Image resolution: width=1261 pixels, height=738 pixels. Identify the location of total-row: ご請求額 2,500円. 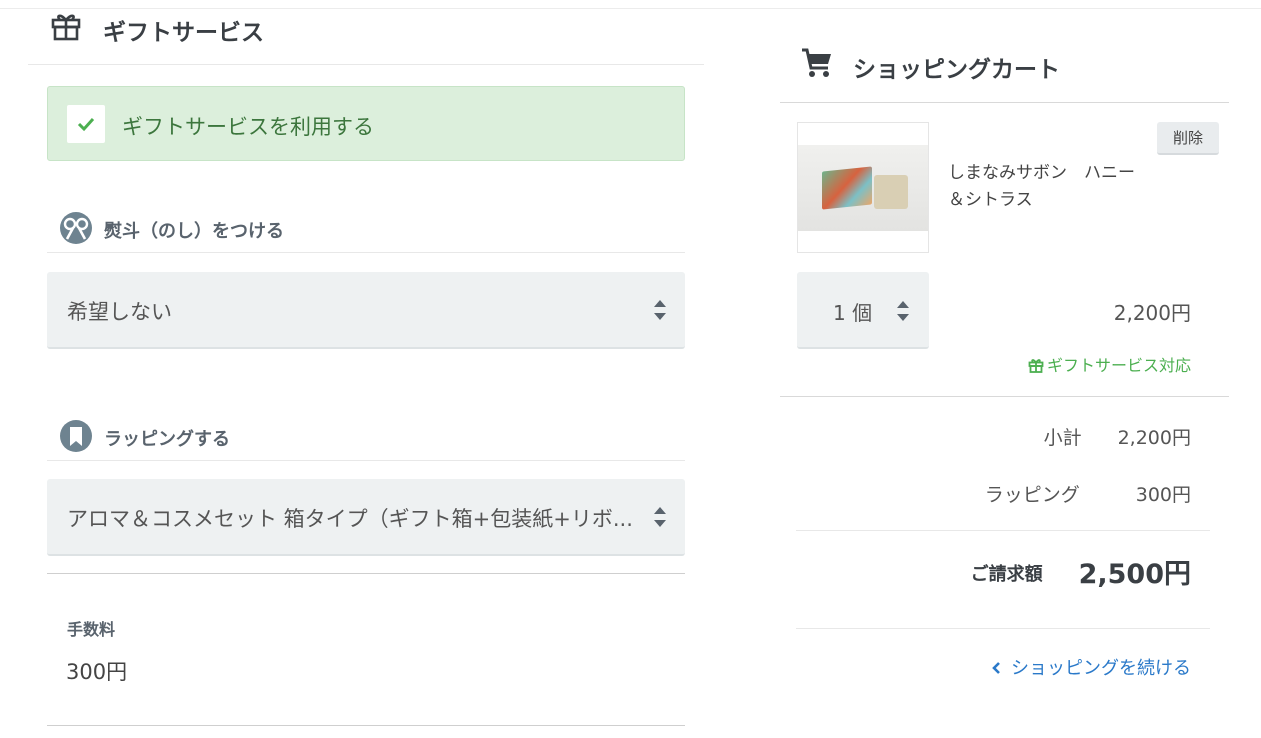
(1081, 571).